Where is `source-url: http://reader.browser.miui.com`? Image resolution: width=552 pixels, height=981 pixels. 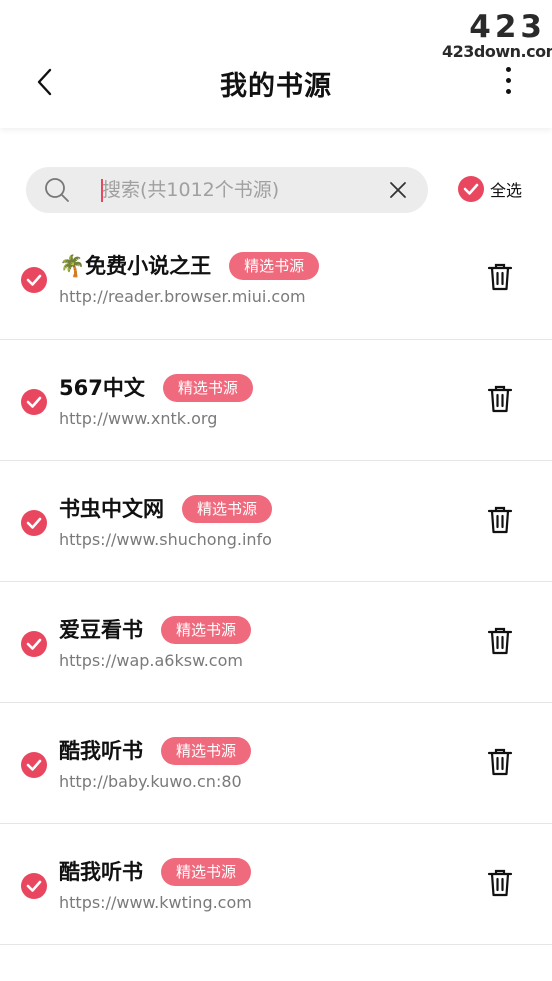
source-url: http://reader.browser.miui.com is located at coordinates (182, 296).